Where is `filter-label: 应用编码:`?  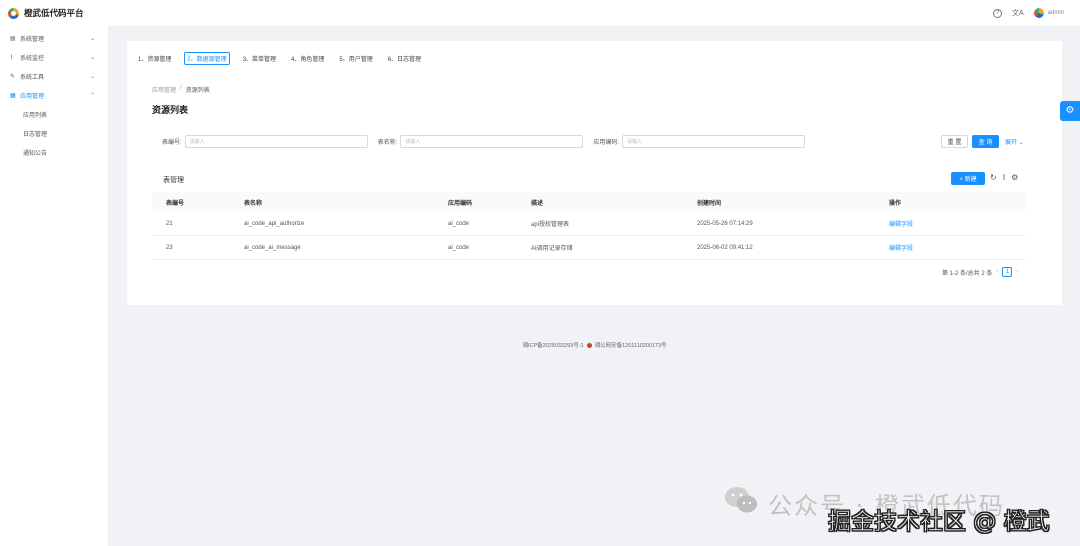
filter-label: 应用编码: is located at coordinates (606, 143).